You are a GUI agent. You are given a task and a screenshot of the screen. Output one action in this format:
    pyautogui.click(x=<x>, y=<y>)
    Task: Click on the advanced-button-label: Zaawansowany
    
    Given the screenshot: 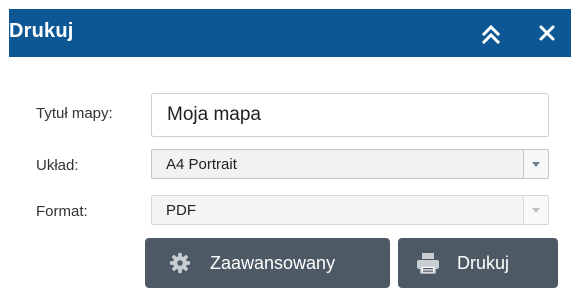 What is the action you would take?
    pyautogui.click(x=273, y=263)
    